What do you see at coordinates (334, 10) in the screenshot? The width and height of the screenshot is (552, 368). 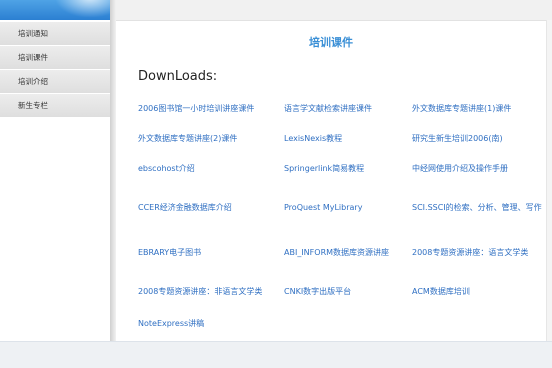 I see `top-strip` at bounding box center [334, 10].